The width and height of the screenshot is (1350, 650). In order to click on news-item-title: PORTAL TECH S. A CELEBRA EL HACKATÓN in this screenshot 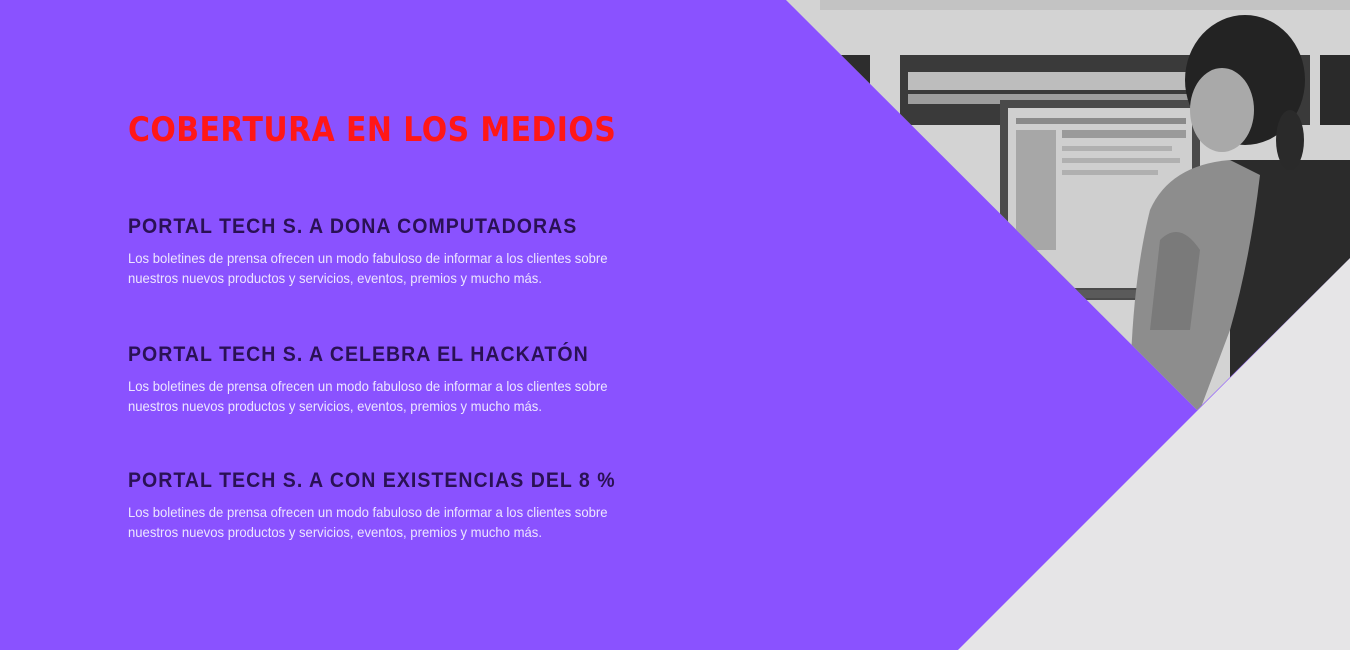, I will do `click(358, 354)`.